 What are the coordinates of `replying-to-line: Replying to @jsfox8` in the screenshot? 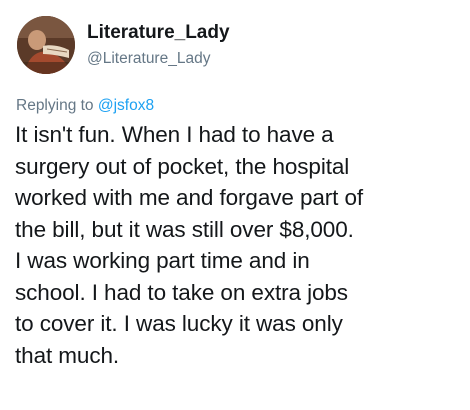 It's located at (85, 106).